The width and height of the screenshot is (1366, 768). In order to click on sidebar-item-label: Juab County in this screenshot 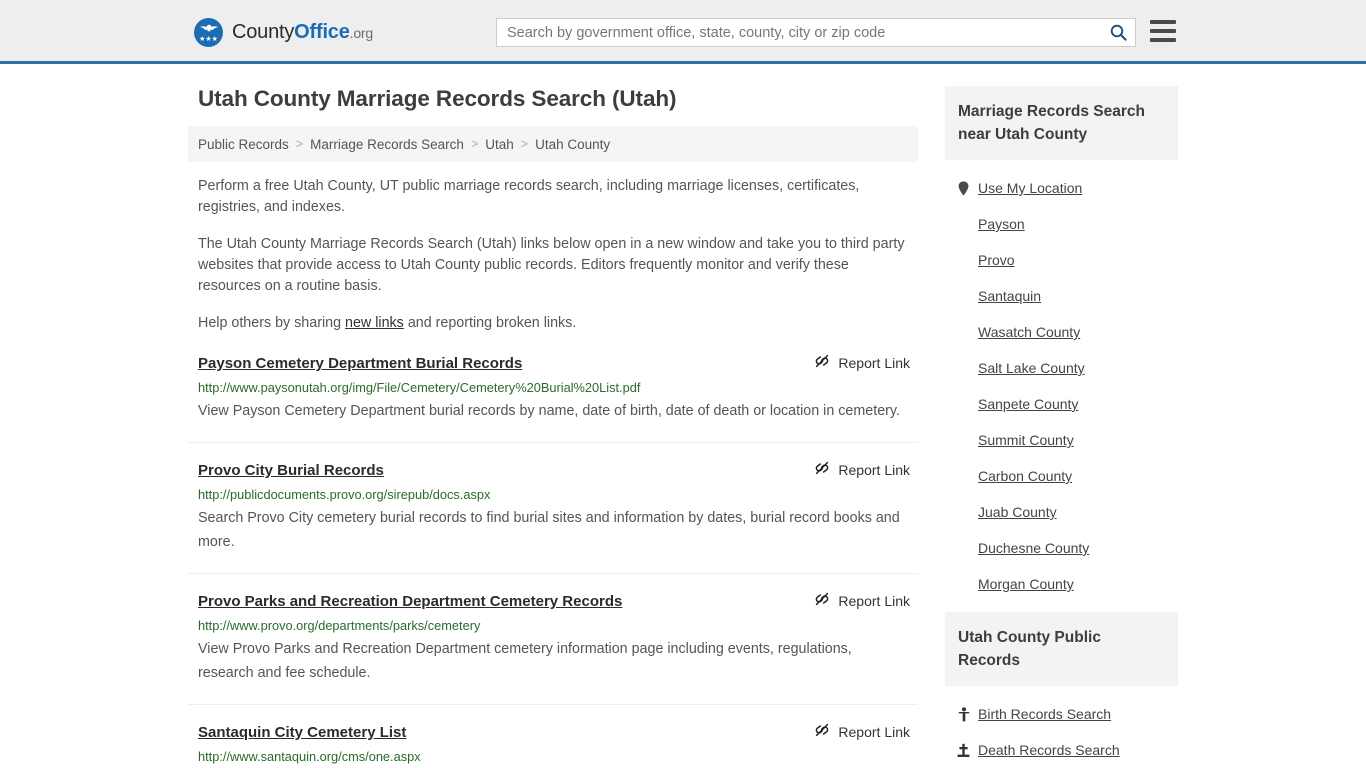, I will do `click(1017, 512)`.